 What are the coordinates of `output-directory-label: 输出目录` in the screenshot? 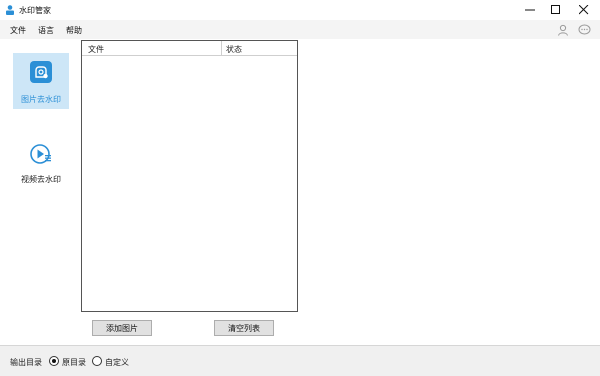 It's located at (26, 362).